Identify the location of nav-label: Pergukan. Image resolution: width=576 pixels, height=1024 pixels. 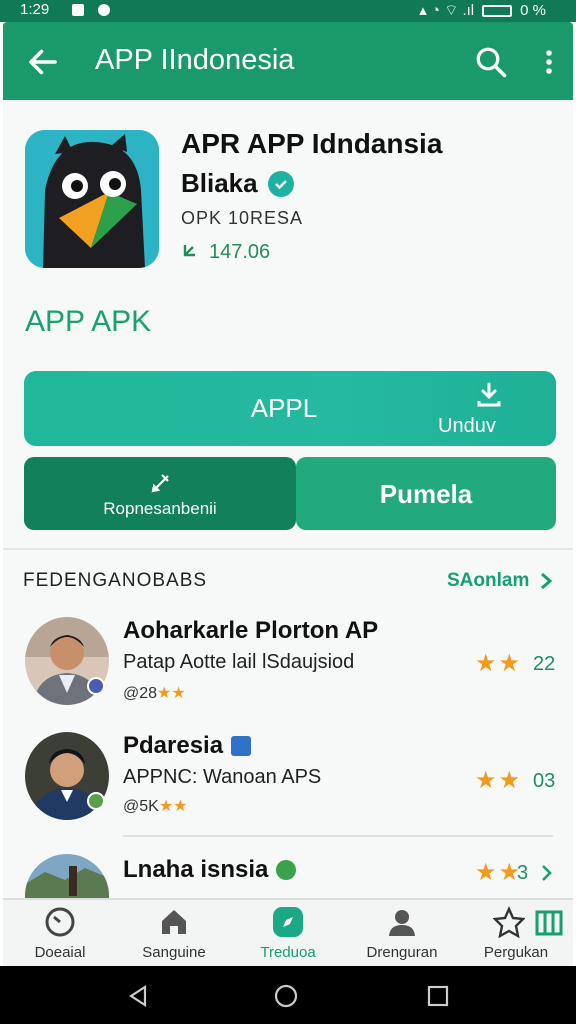
(516, 952).